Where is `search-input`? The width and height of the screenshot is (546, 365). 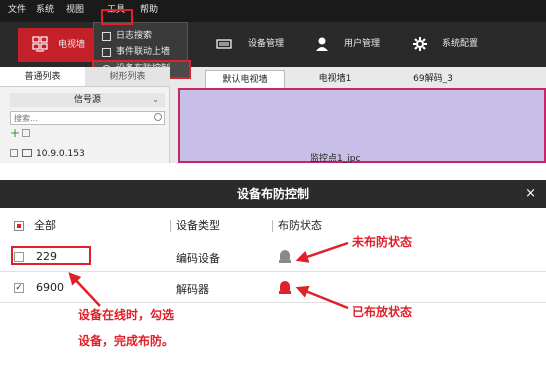 search-input is located at coordinates (87, 118).